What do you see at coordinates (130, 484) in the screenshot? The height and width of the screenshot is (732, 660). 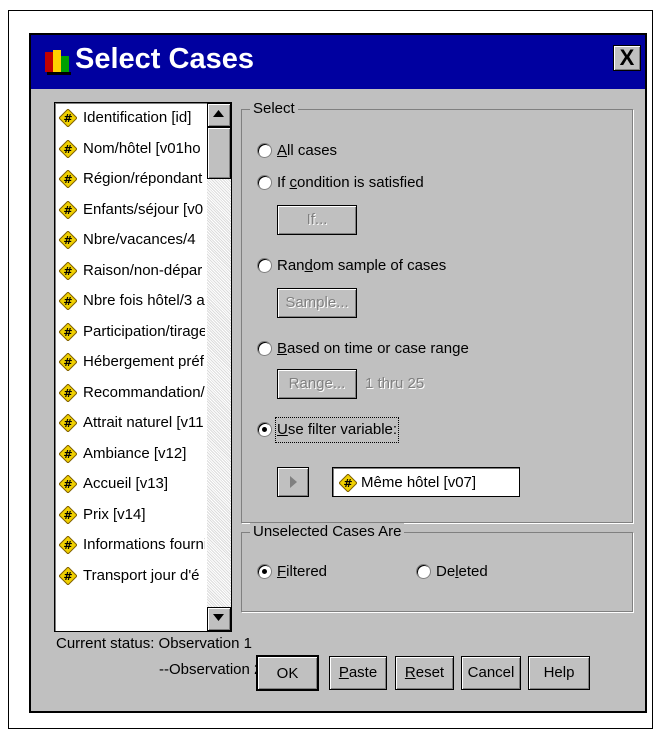 I see `variable-list-item: # Accueil [v13]` at bounding box center [130, 484].